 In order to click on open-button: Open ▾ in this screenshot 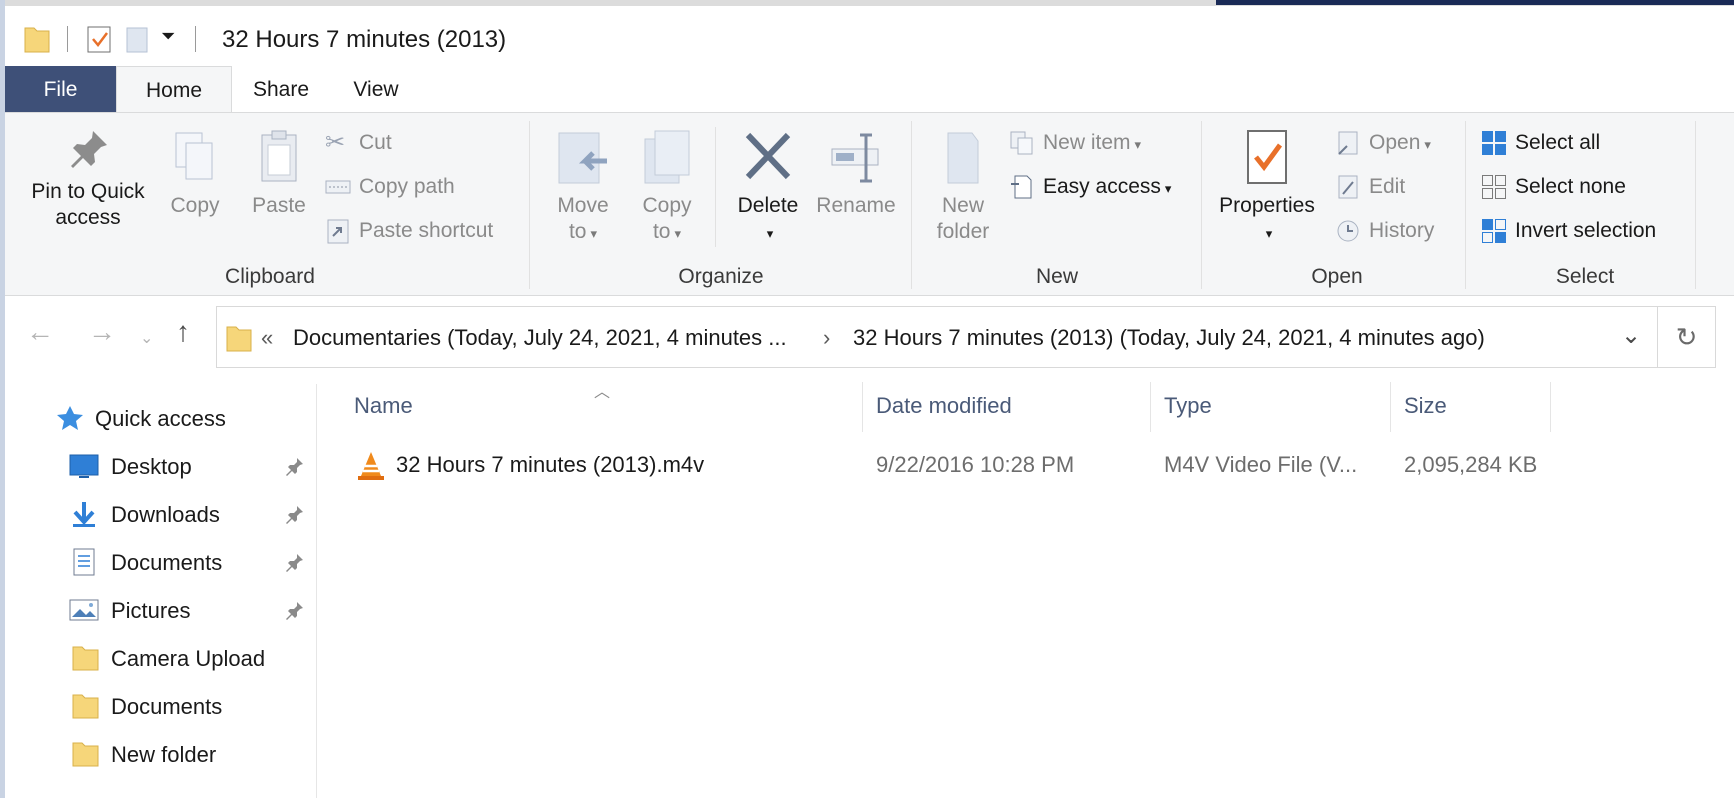, I will do `click(1383, 143)`.